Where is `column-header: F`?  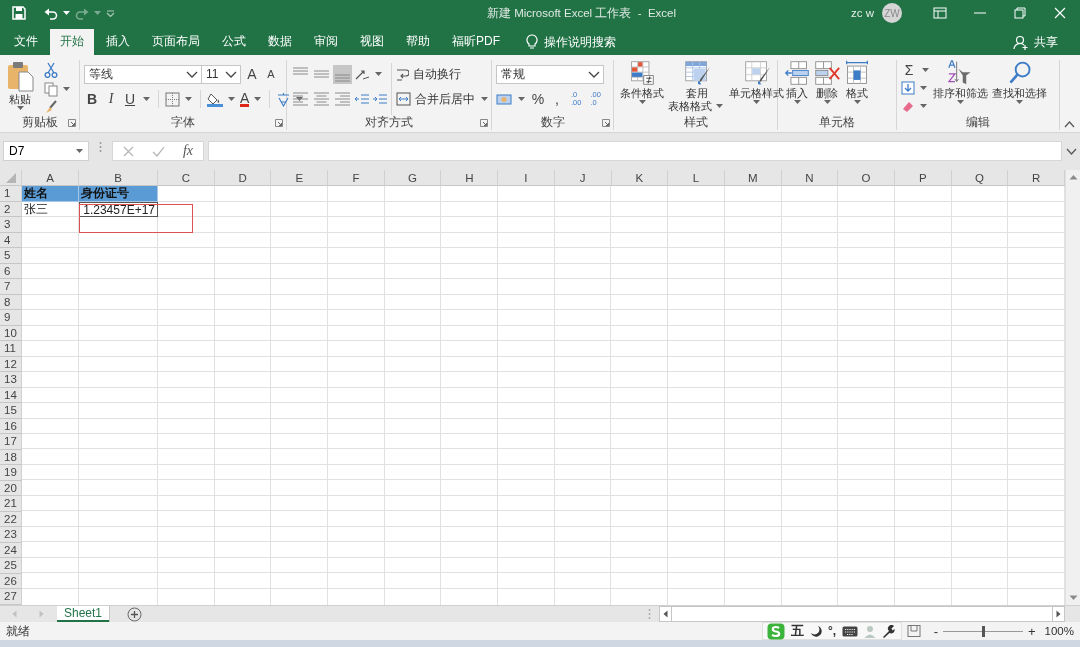
column-header: F is located at coordinates (356, 178).